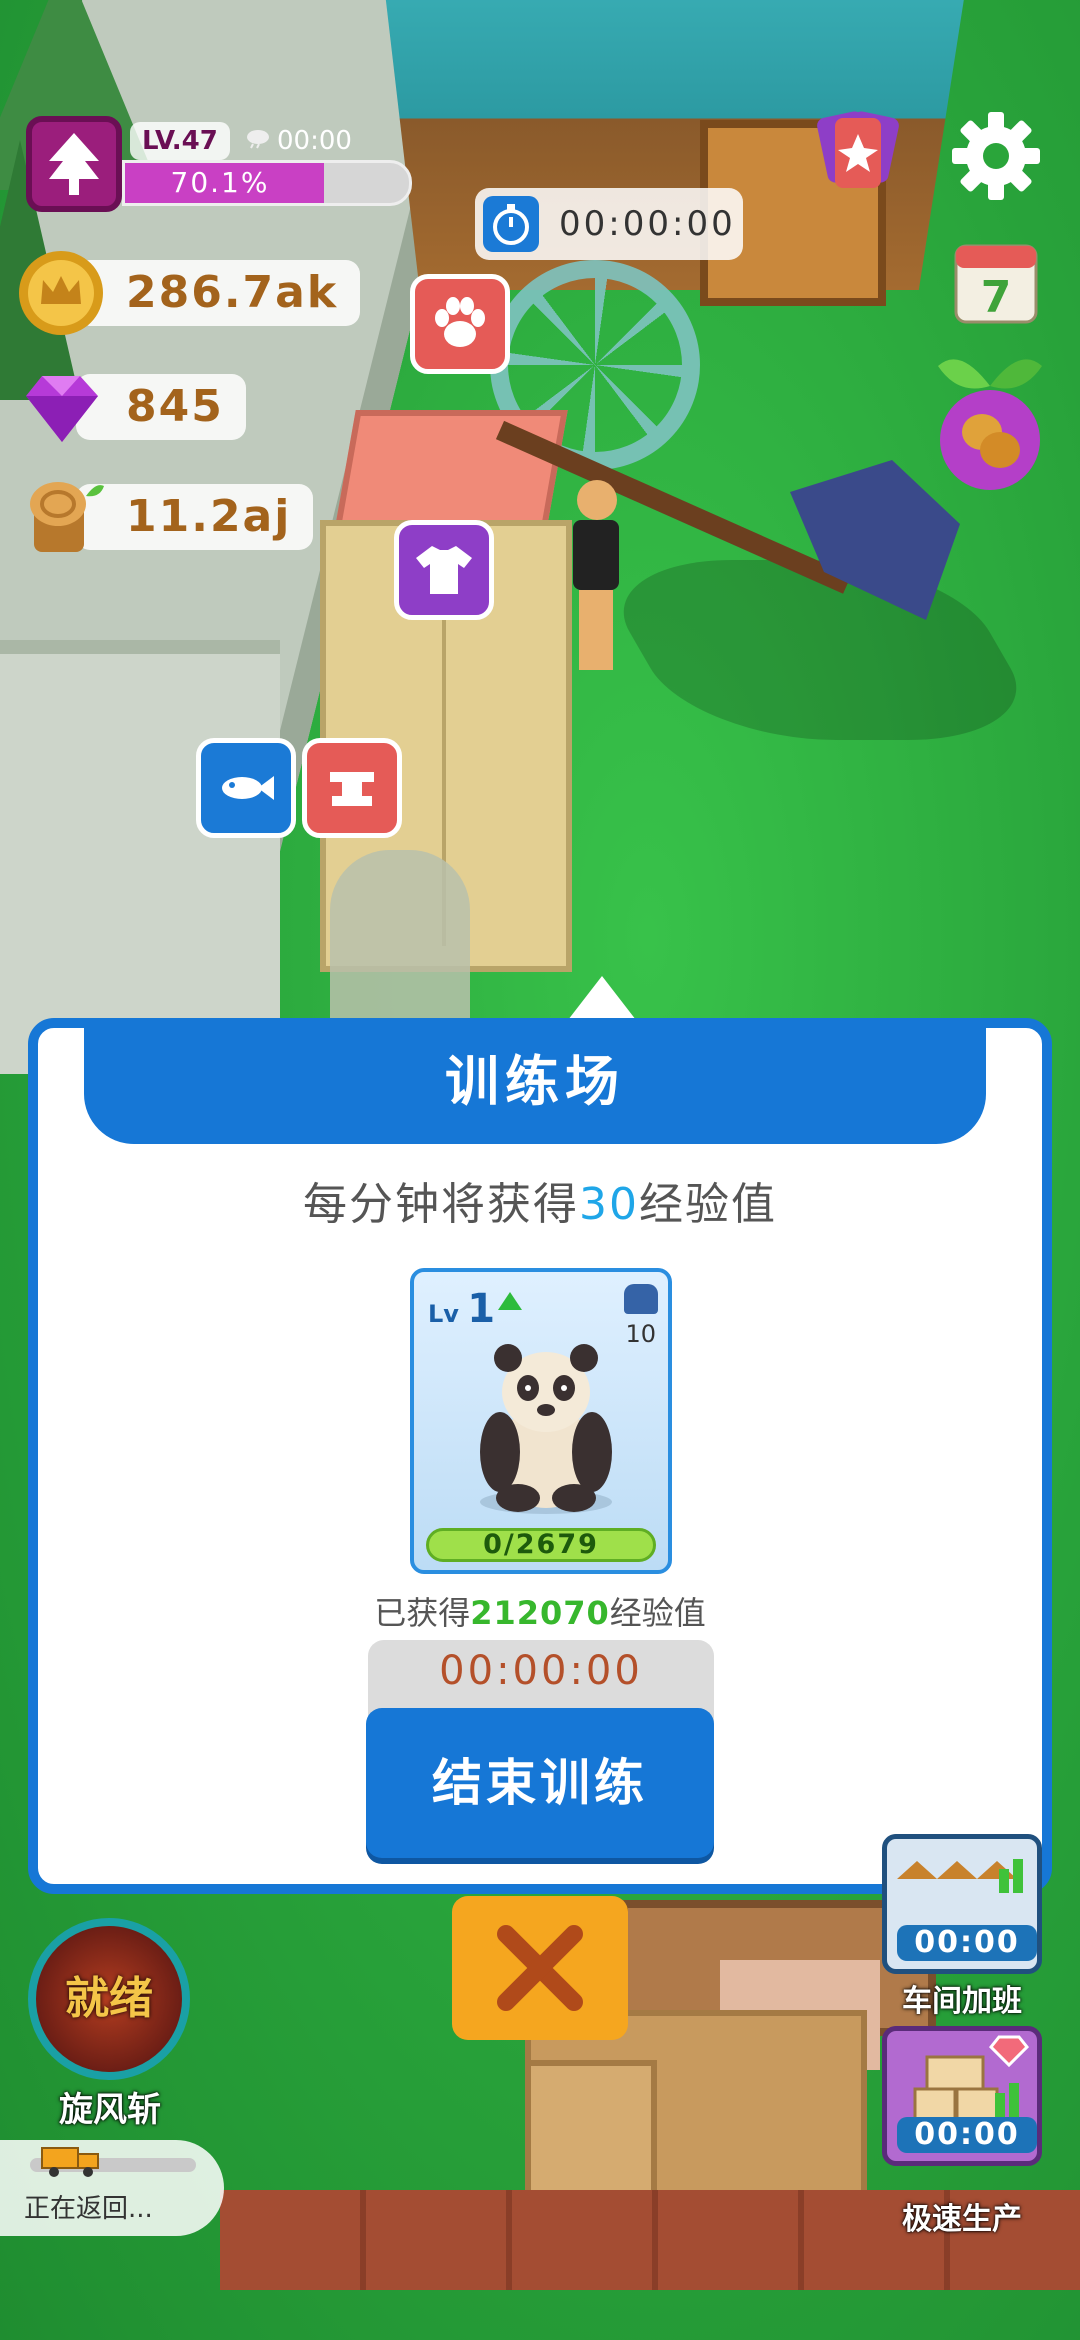 The width and height of the screenshot is (1080, 2340). I want to click on pet-button, so click(460, 324).